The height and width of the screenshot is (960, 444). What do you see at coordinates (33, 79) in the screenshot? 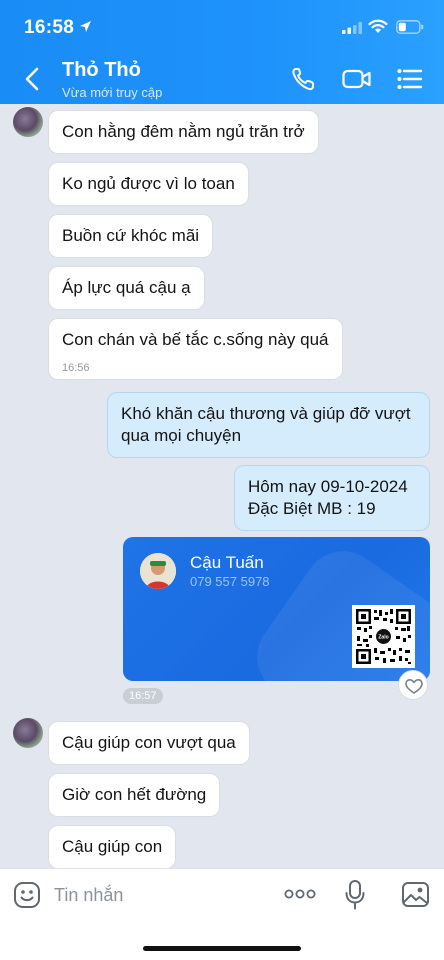
I see `chevron-left-icon` at bounding box center [33, 79].